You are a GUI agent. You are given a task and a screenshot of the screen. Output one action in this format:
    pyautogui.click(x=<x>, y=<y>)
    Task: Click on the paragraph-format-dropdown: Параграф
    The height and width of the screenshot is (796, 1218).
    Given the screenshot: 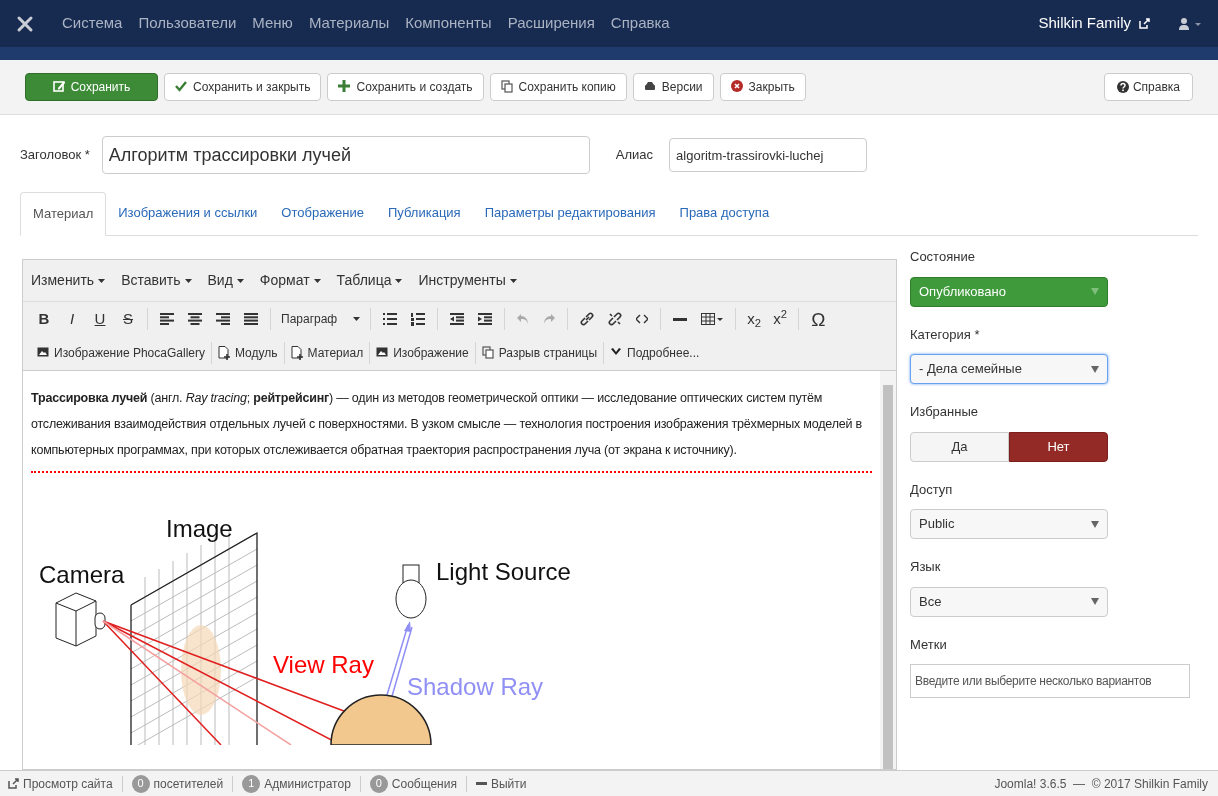 What is the action you would take?
    pyautogui.click(x=321, y=319)
    